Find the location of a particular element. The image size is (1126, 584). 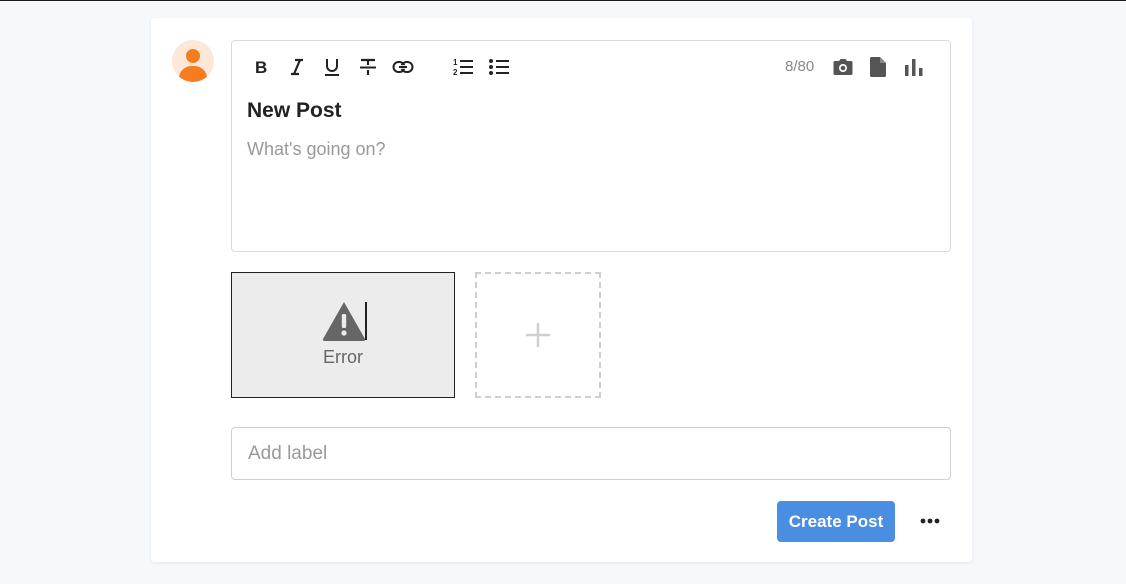

bold-button: B is located at coordinates (261, 67).